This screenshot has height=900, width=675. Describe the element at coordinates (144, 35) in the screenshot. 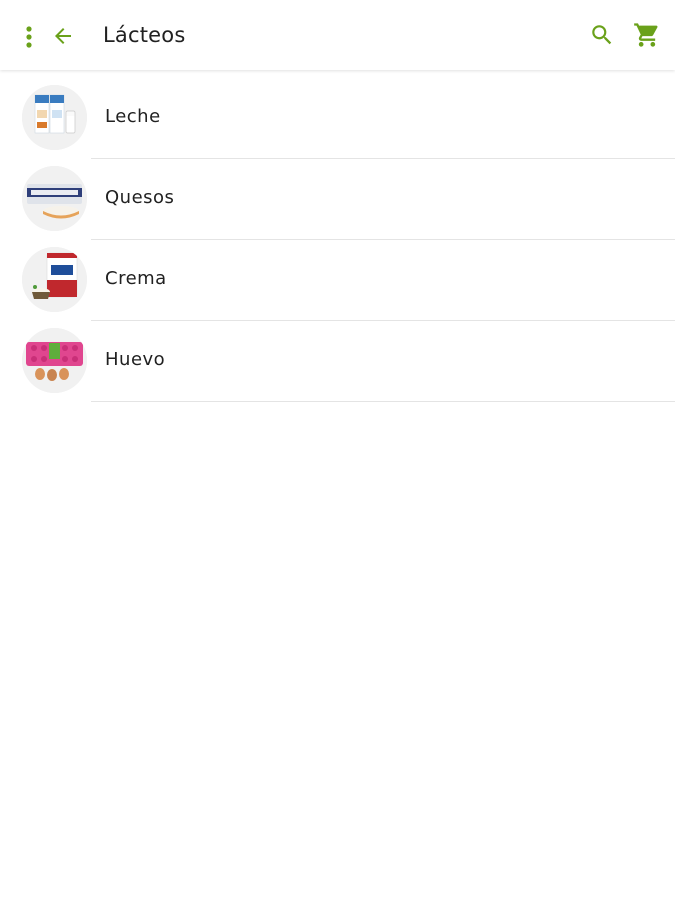

I see `page-title: Lácteos` at that location.